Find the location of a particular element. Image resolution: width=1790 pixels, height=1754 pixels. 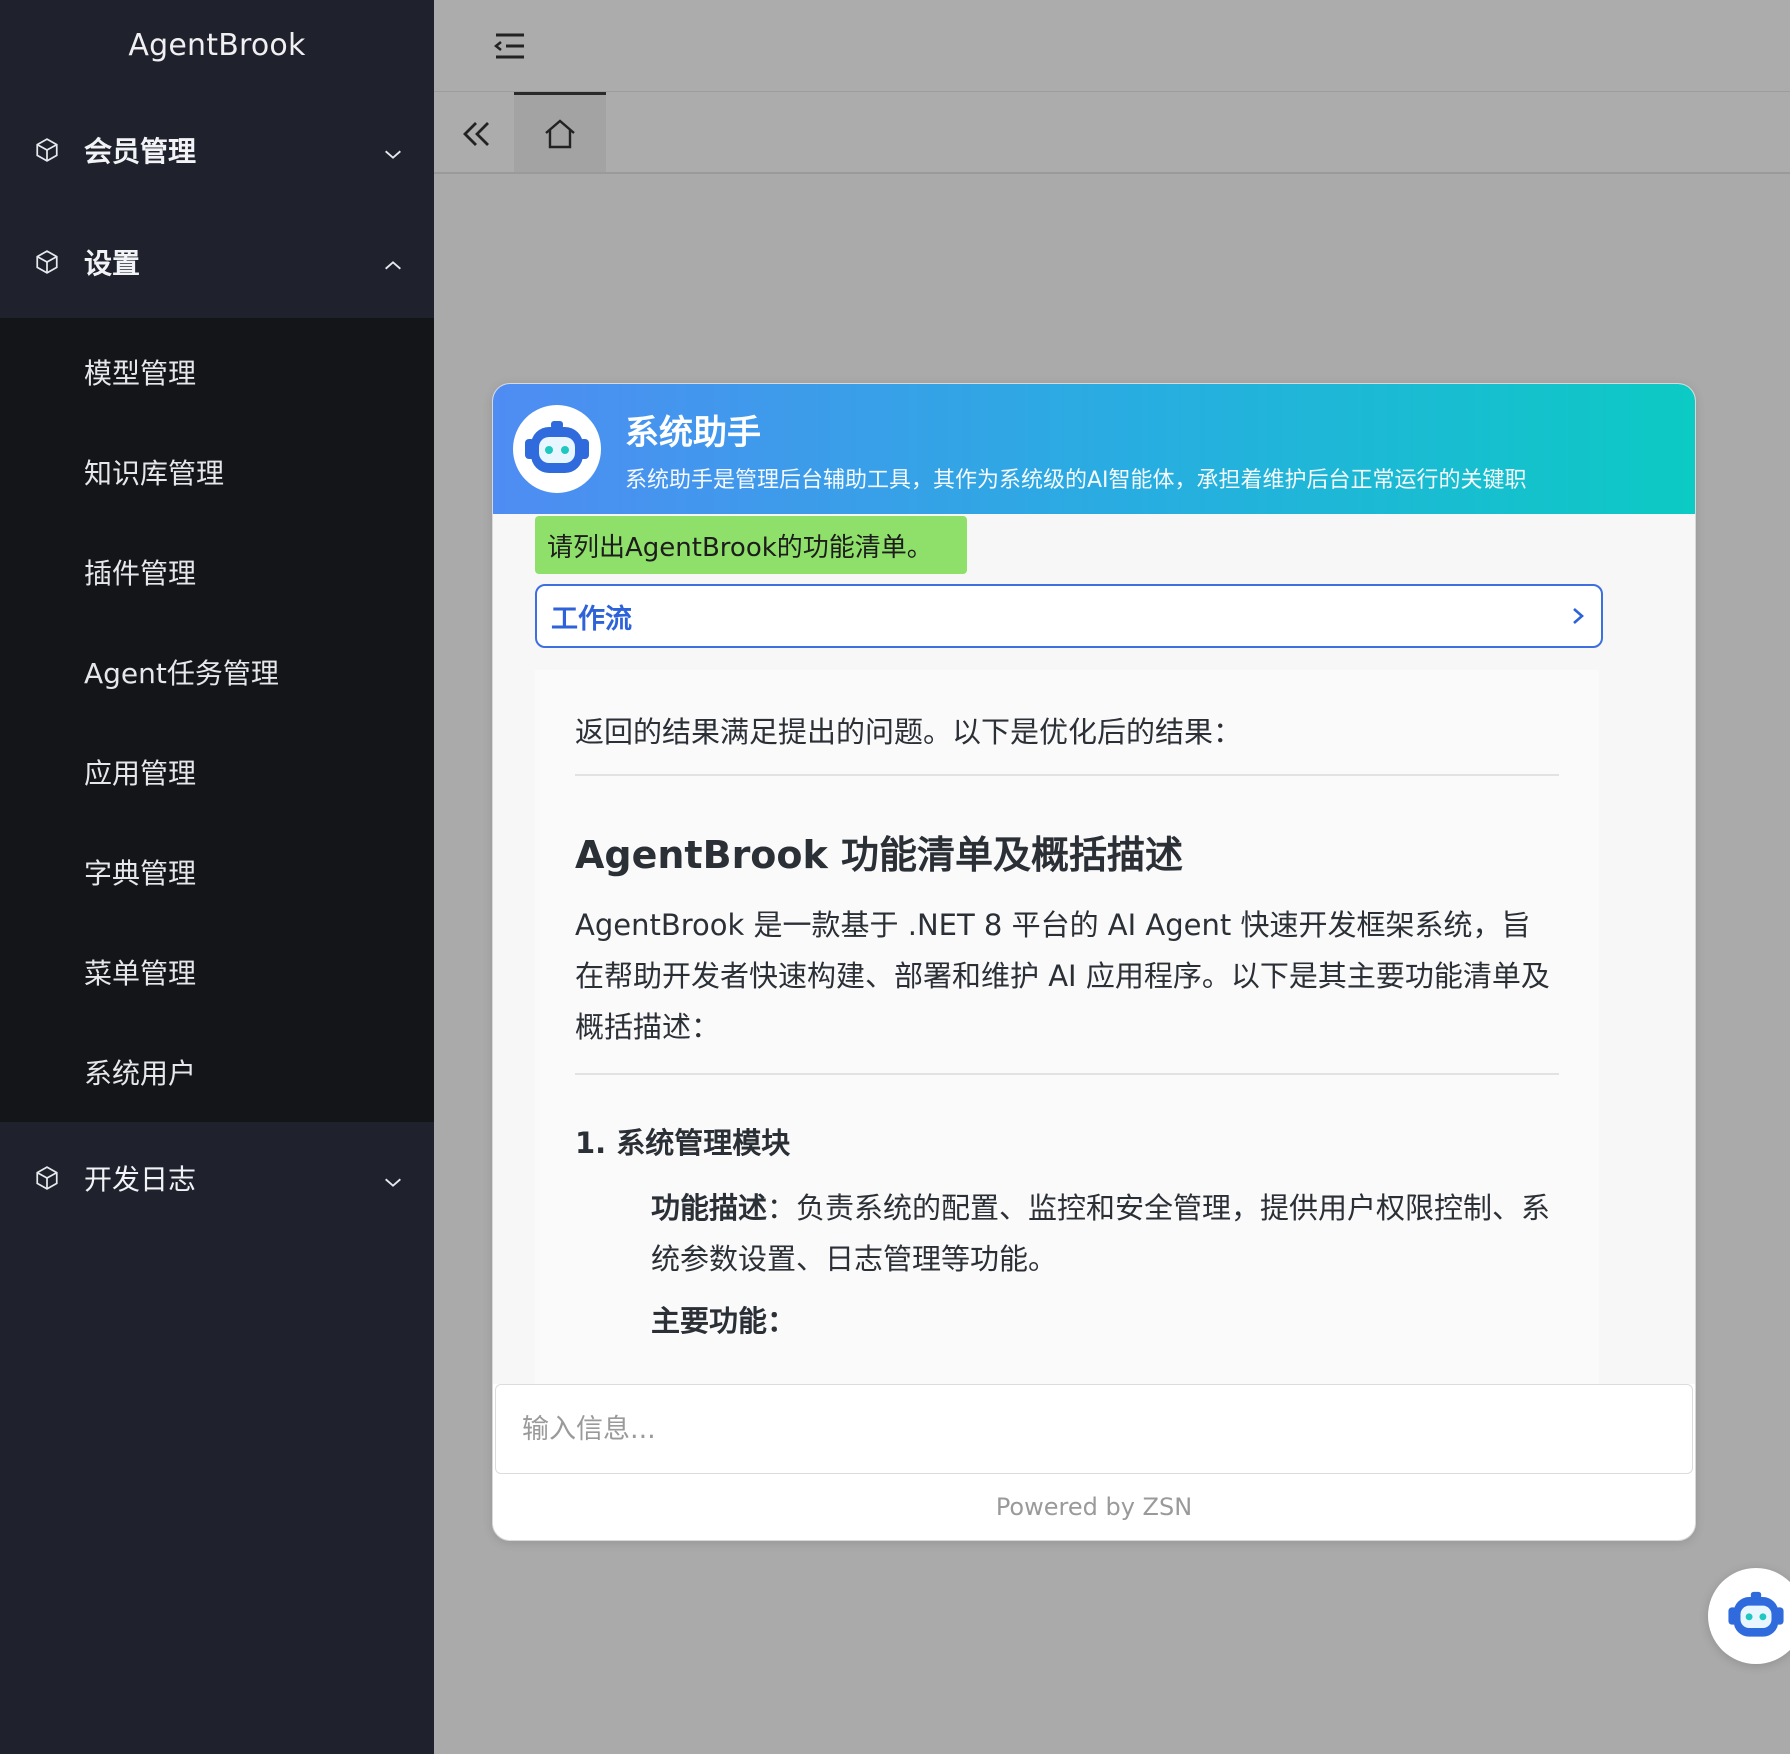

sidebar-toggle-button is located at coordinates (510, 46).